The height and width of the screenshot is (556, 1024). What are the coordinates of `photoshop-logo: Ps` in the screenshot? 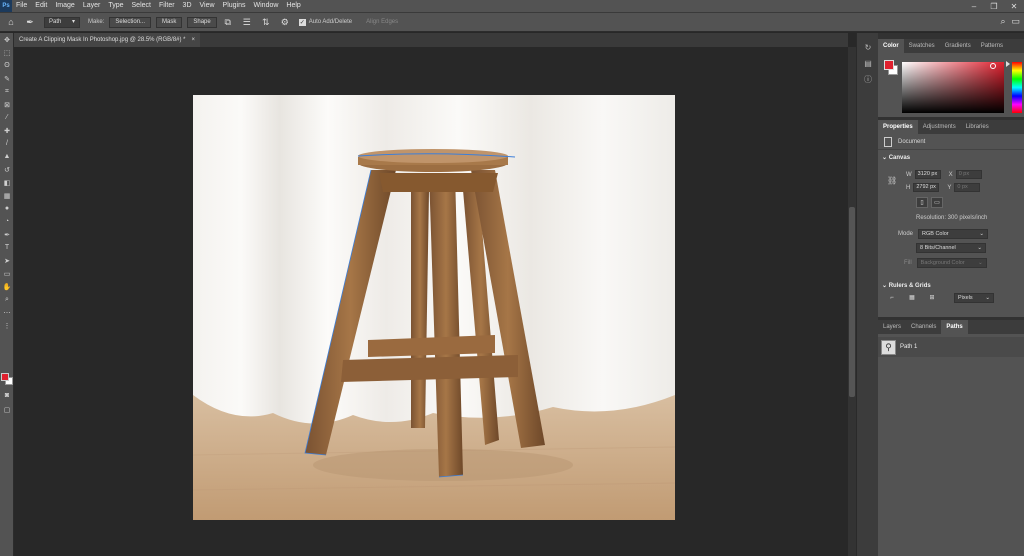 It's located at (6, 6).